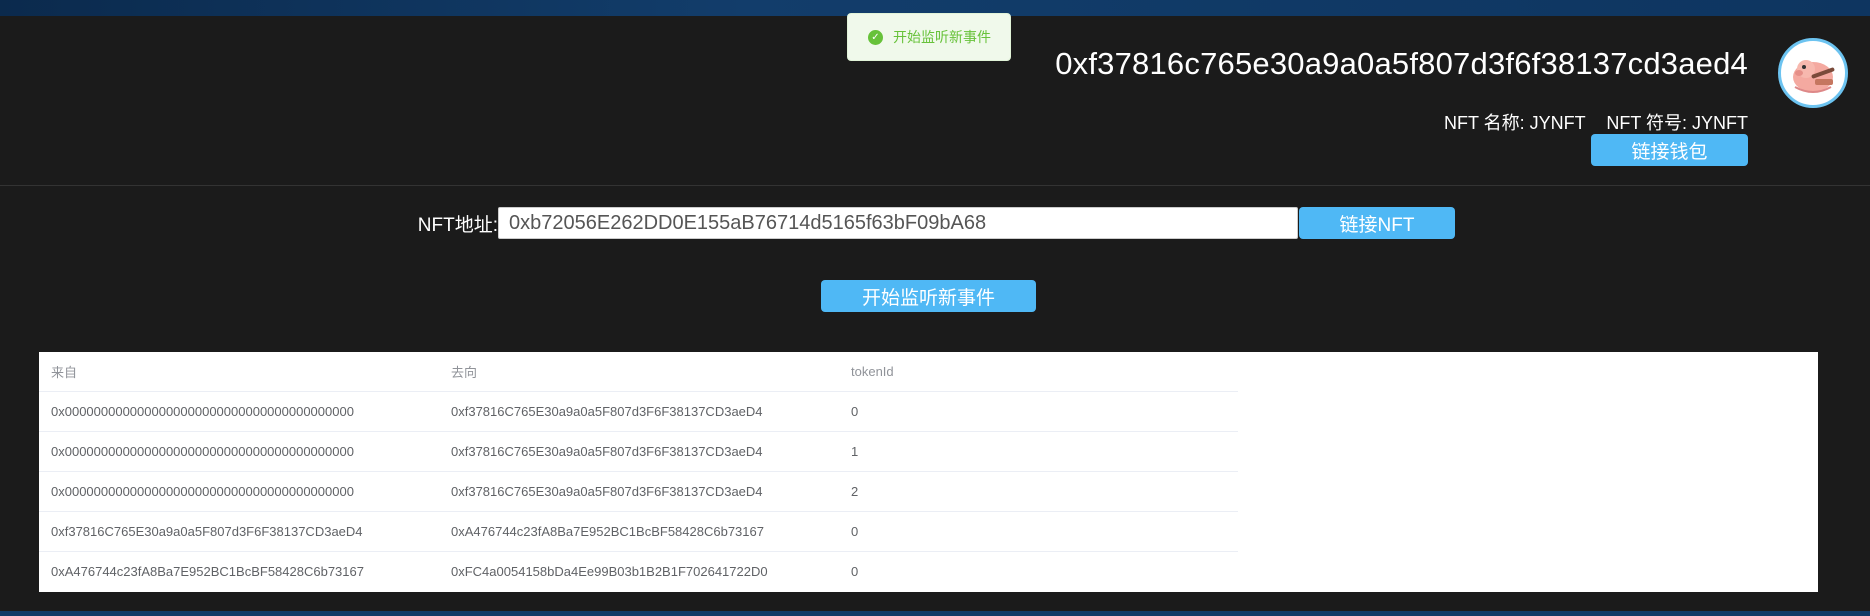 The width and height of the screenshot is (1870, 616). What do you see at coordinates (457, 225) in the screenshot?
I see `nft-address-label: NFT地址:` at bounding box center [457, 225].